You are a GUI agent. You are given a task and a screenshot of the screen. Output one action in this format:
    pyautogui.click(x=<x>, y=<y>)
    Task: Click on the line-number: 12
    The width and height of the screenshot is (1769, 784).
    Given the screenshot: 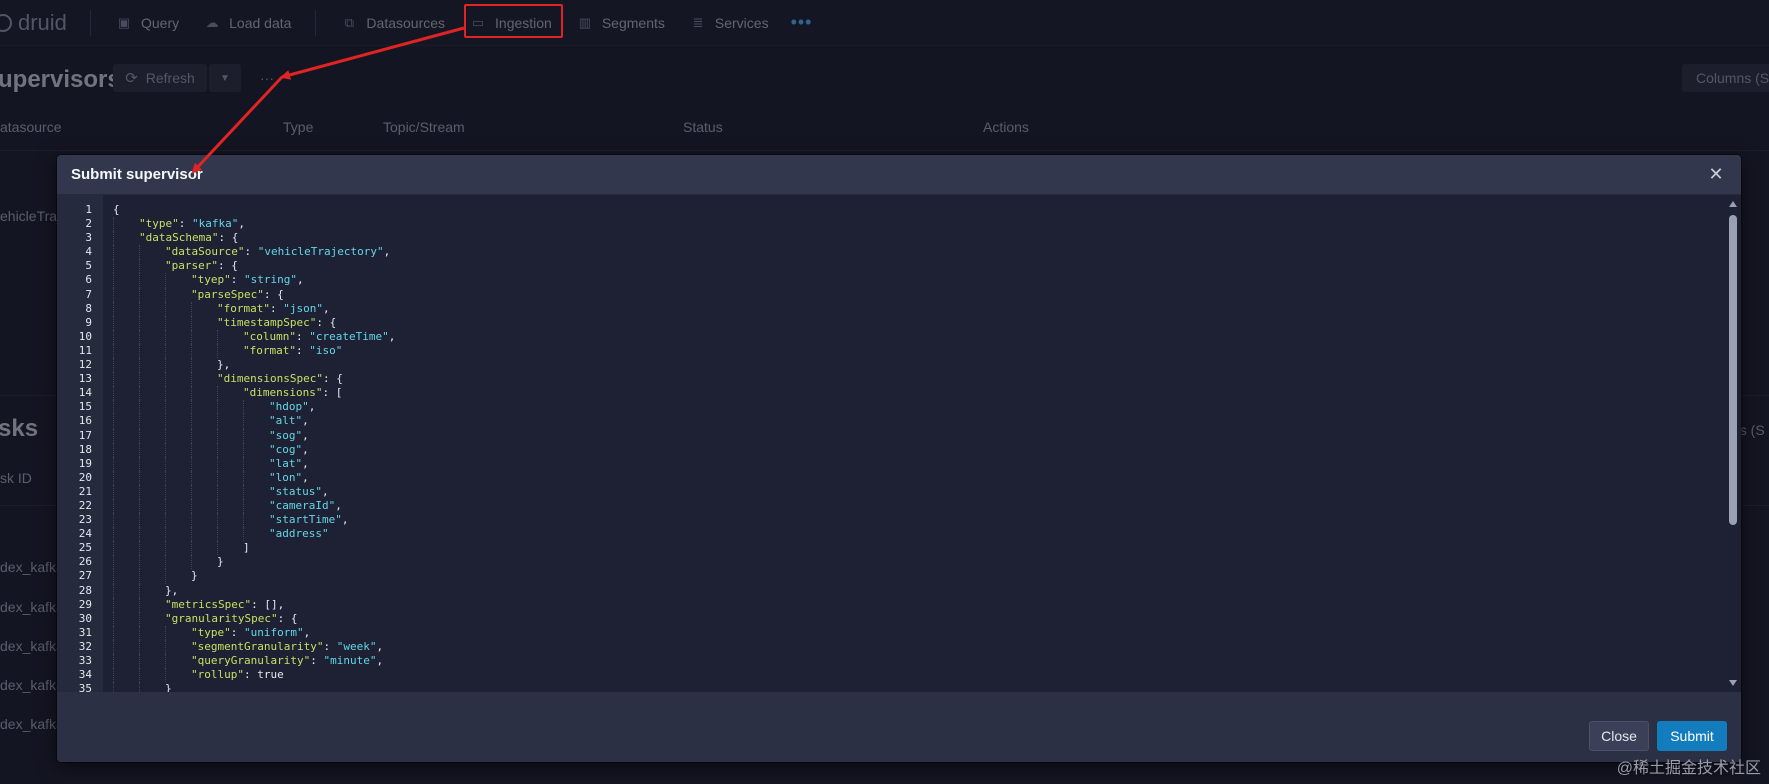 What is the action you would take?
    pyautogui.click(x=85, y=365)
    